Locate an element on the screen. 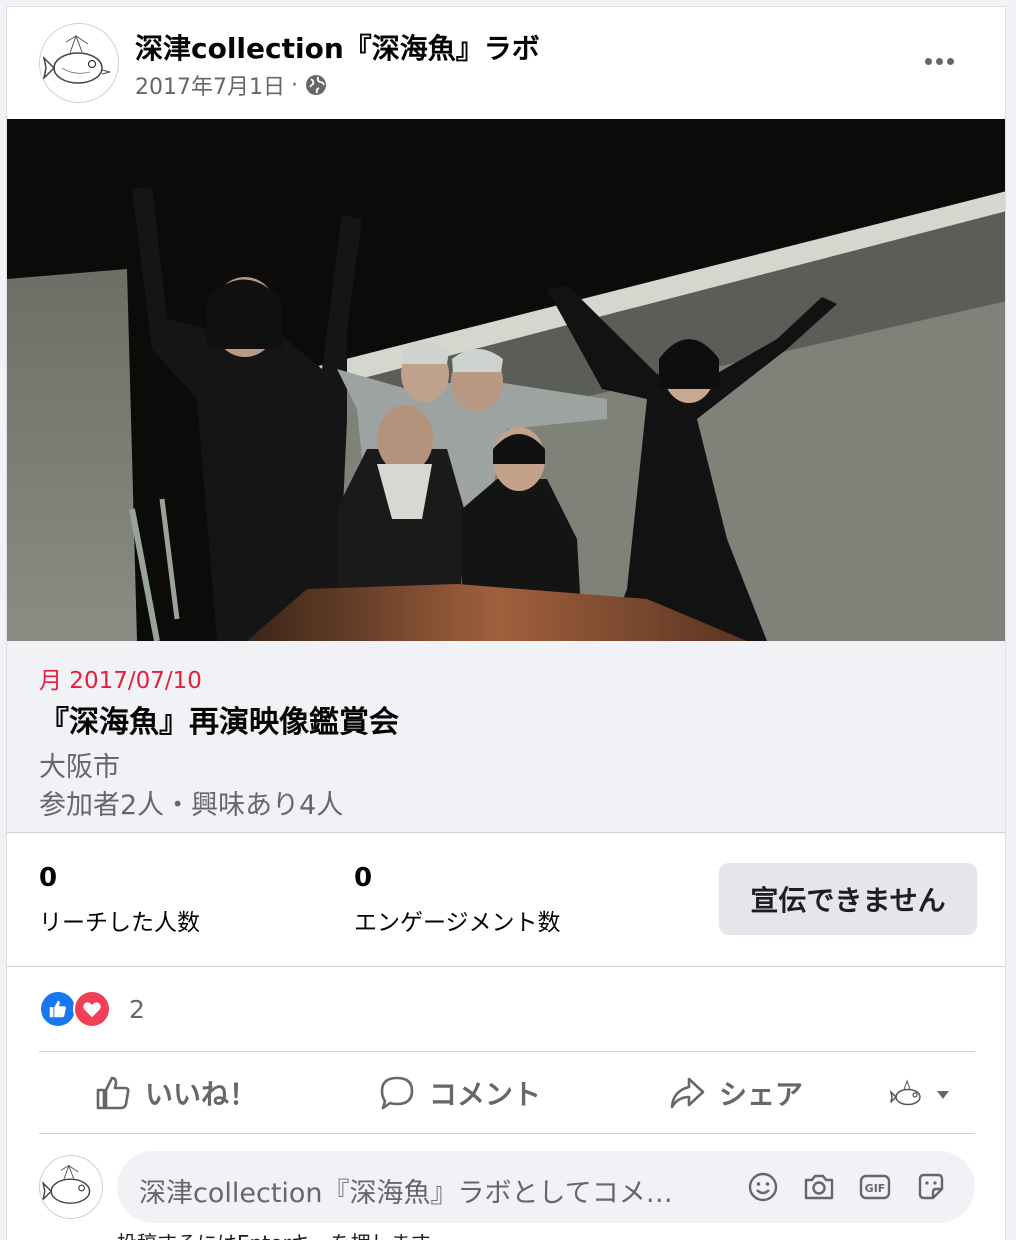  event-attendance: 参加者2人・興味あり4人 is located at coordinates (191, 805).